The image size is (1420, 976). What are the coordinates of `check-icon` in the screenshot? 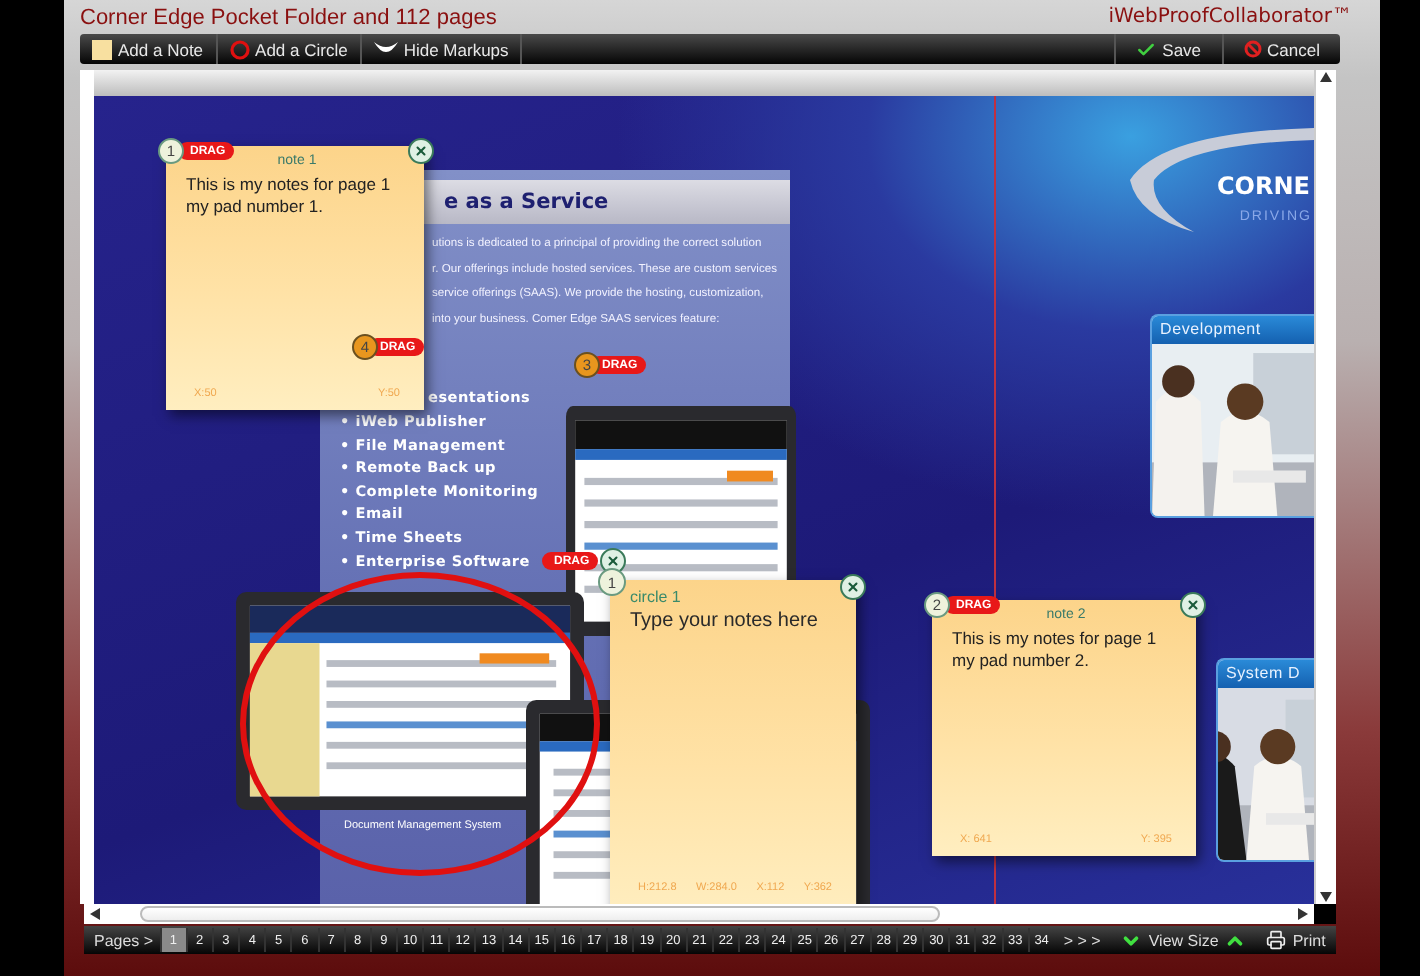 It's located at (1146, 49).